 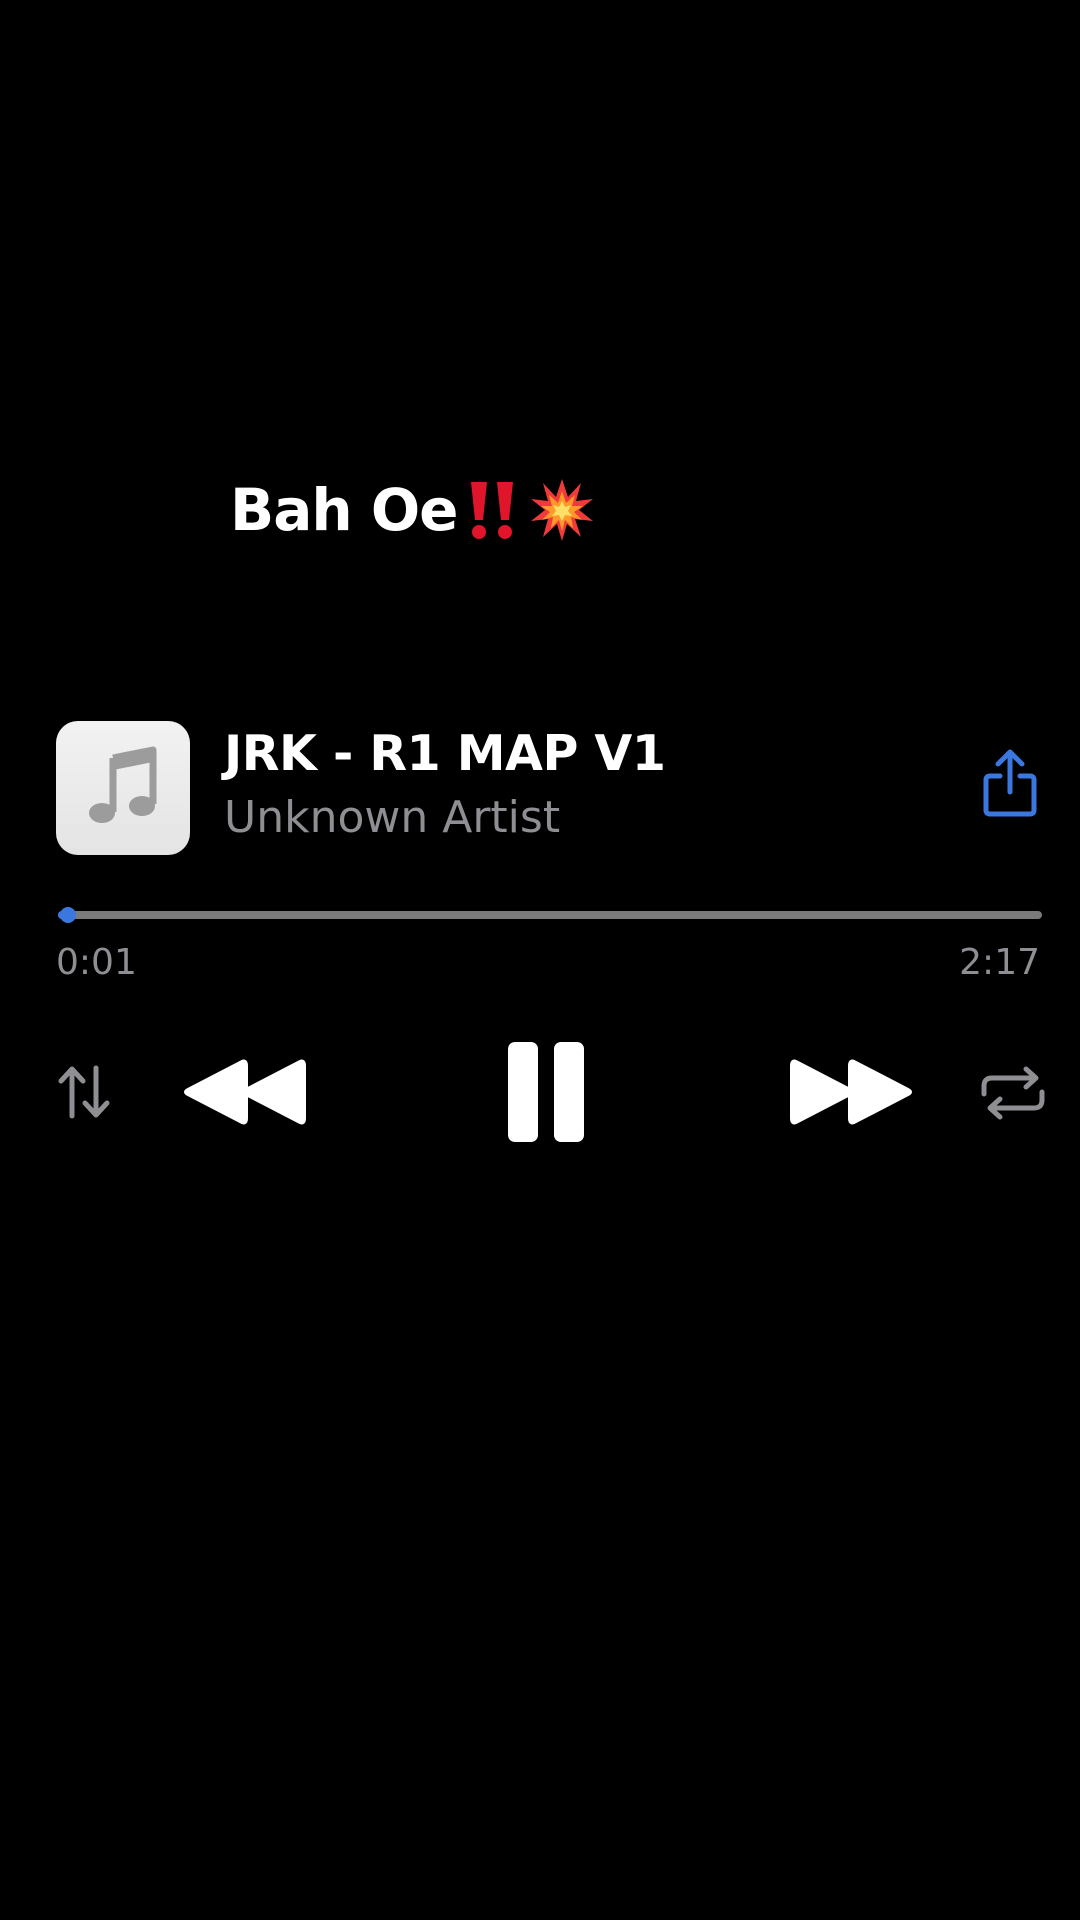 What do you see at coordinates (344, 510) in the screenshot?
I see `caption-text: Bah Oe` at bounding box center [344, 510].